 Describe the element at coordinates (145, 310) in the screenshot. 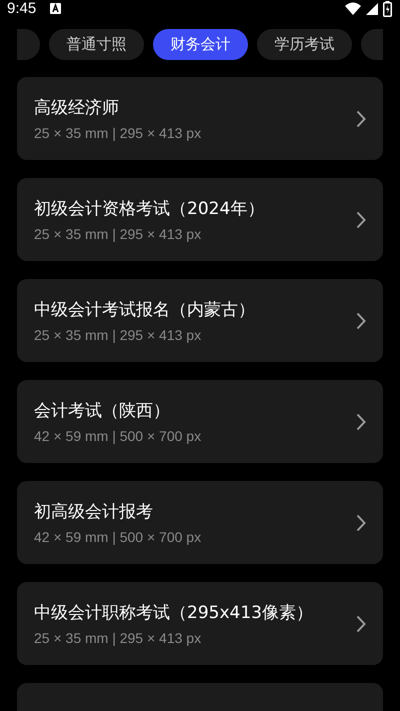

I see `spec-title: 中级会计考试报名（内蒙古）` at that location.